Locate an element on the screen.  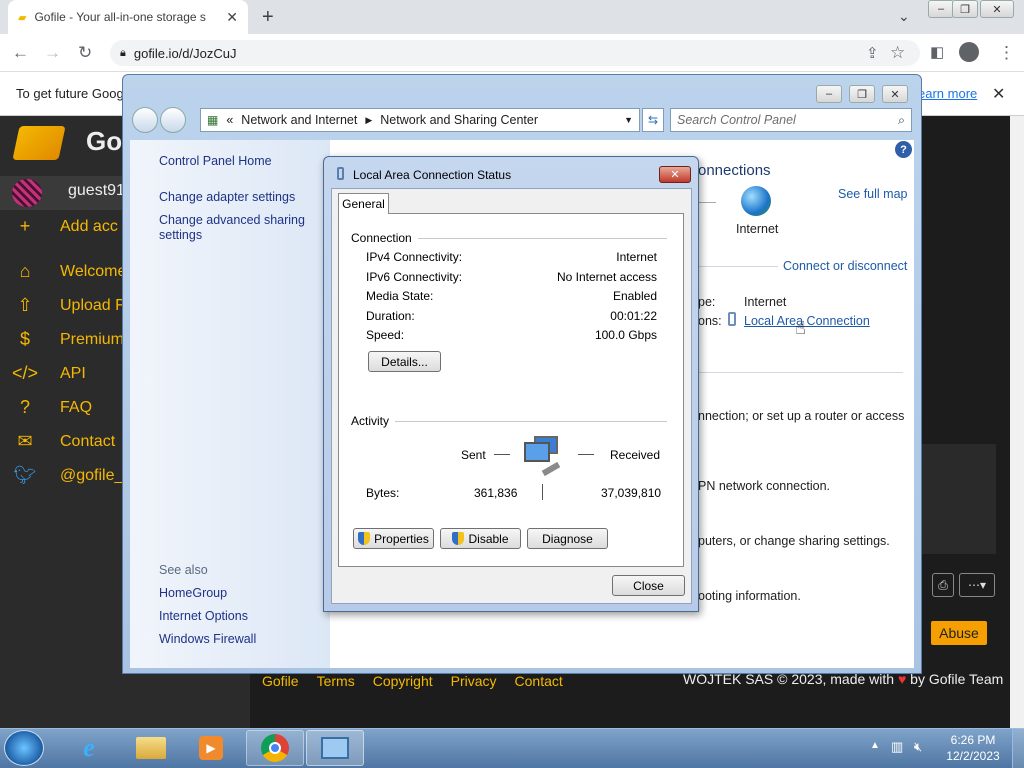
hand-cursor-icon: ☝︎ is located at coordinates (800, 328).